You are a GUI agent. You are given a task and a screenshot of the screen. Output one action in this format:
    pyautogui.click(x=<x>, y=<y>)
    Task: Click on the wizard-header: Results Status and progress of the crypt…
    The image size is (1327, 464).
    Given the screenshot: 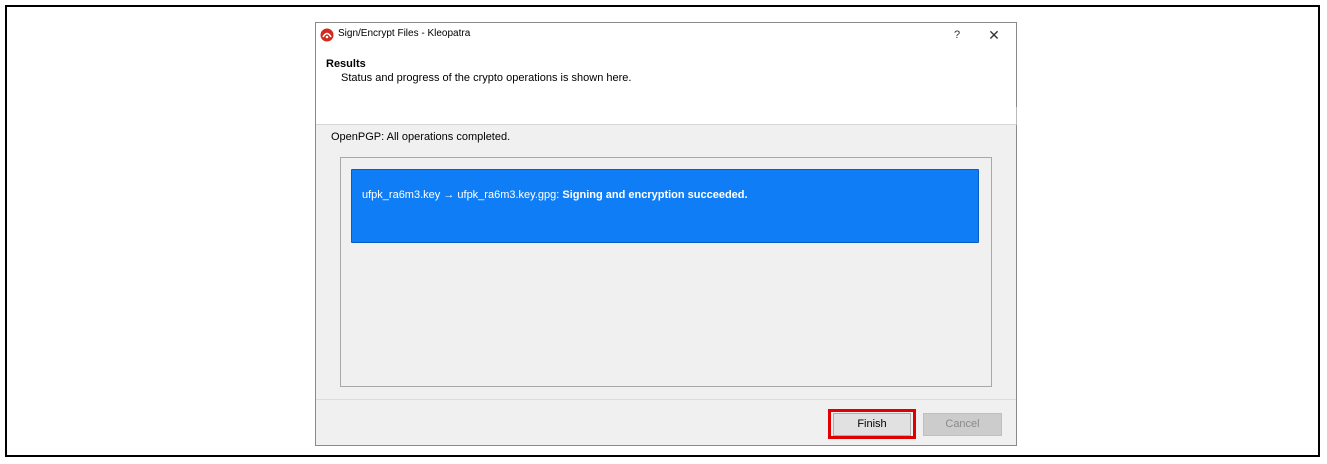 What is the action you would take?
    pyautogui.click(x=666, y=86)
    